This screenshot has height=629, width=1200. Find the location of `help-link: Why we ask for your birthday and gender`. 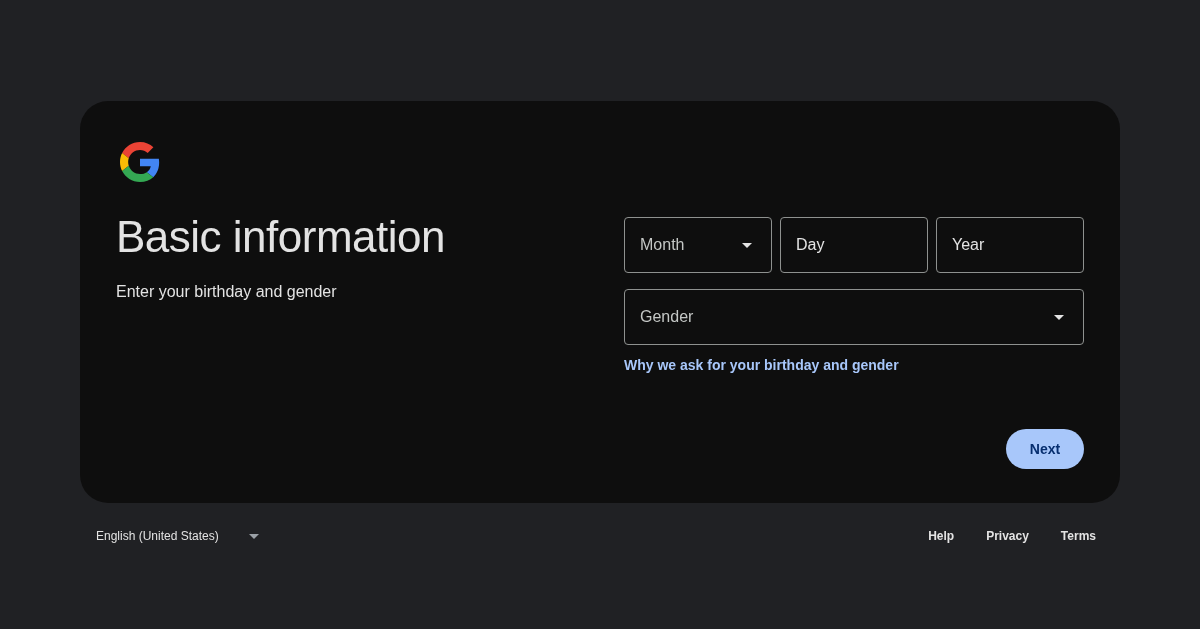

help-link: Why we ask for your birthday and gender is located at coordinates (761, 365).